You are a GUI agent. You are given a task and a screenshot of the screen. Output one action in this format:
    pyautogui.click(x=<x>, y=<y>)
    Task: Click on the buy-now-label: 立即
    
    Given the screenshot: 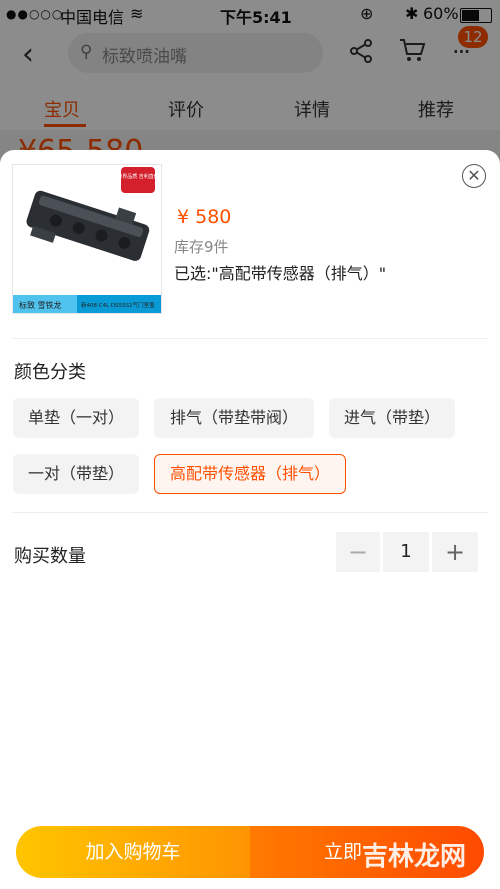 What is the action you would take?
    pyautogui.click(x=343, y=852)
    